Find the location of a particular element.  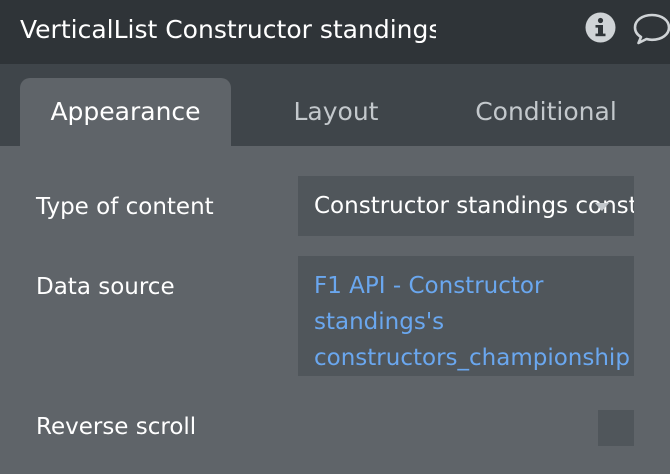

data-source-expression-line: F1 API - Constructor is located at coordinates (428, 286).